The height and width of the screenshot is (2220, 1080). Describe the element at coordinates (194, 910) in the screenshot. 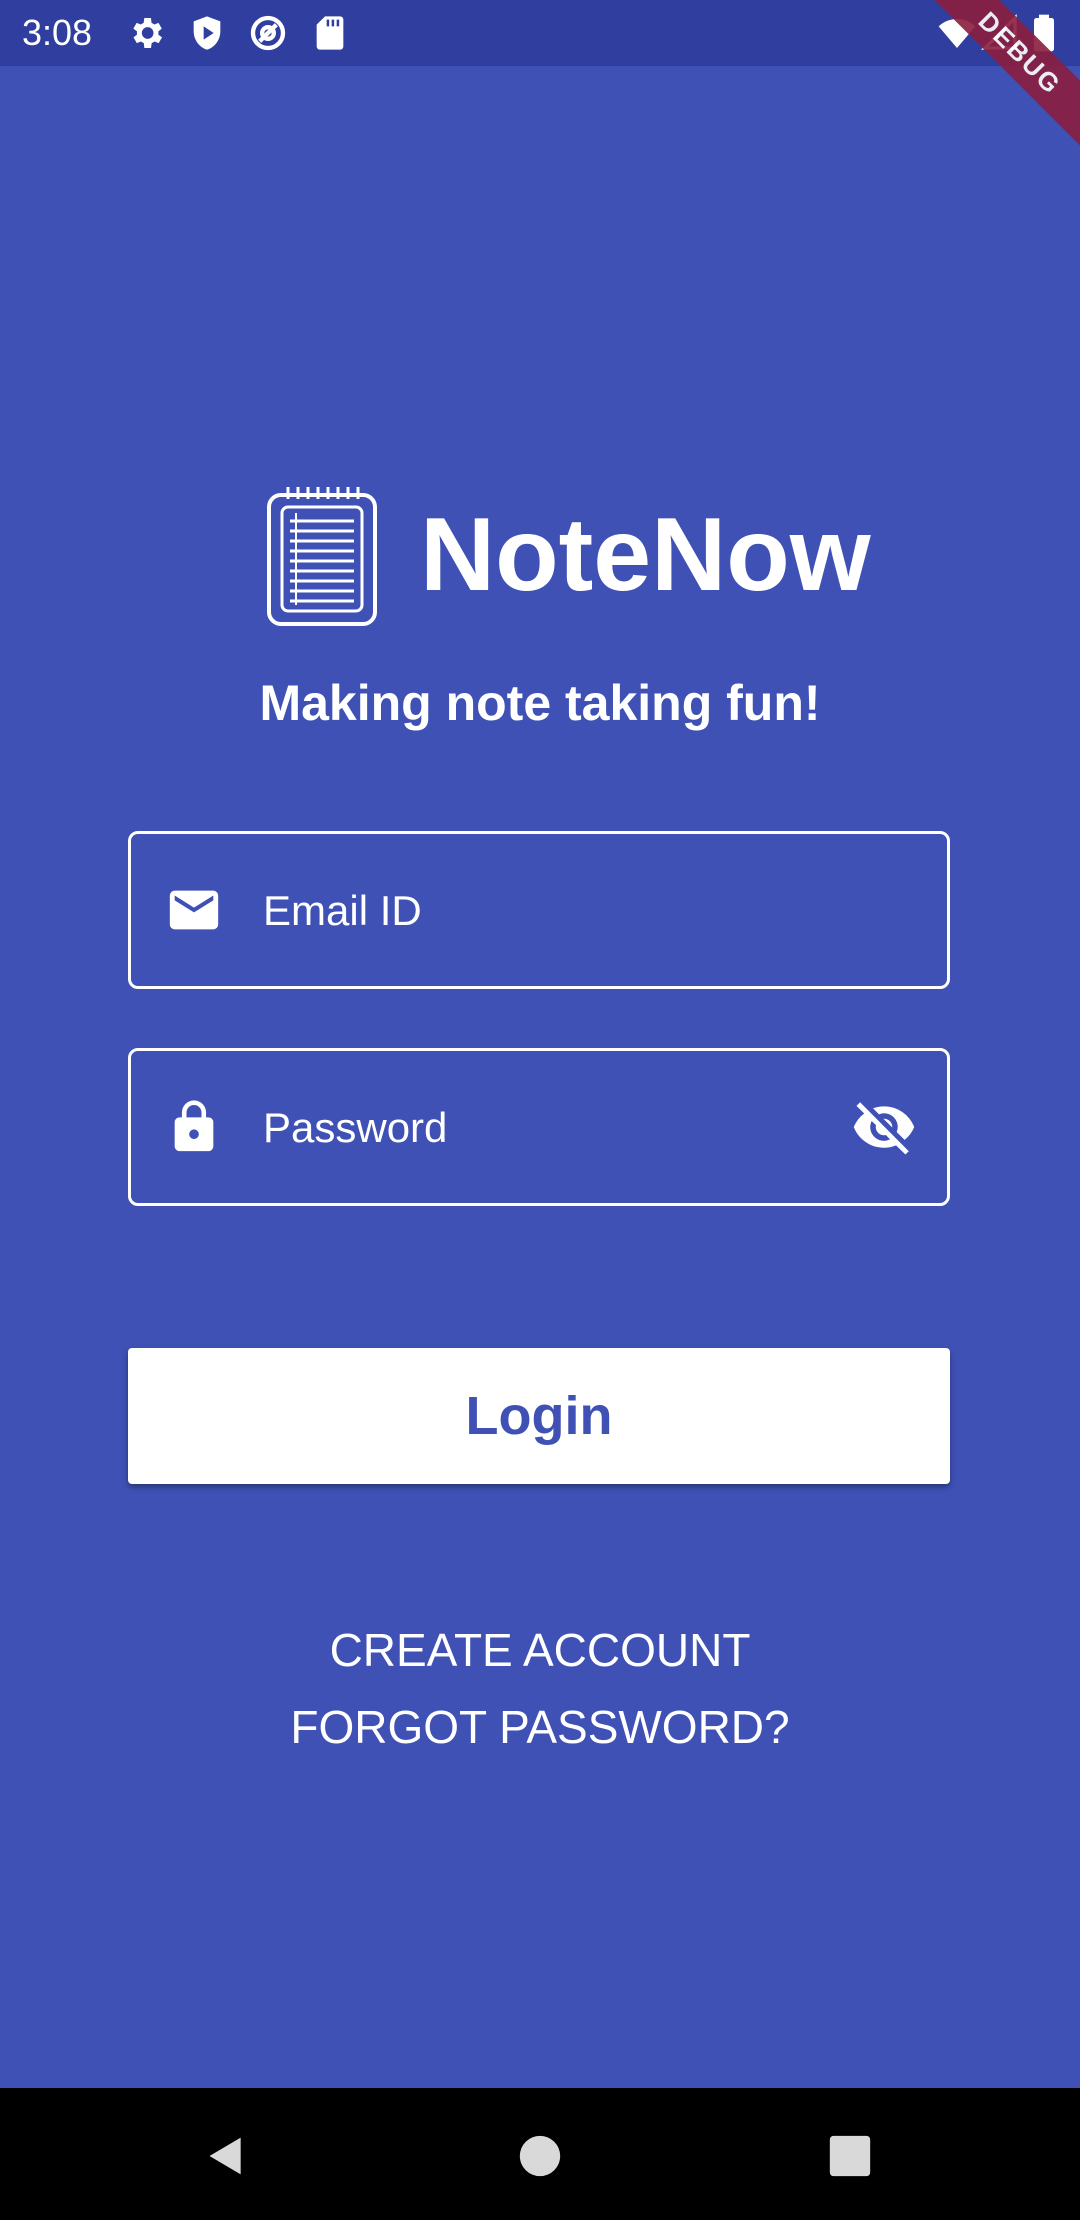

I see `mail-icon` at that location.